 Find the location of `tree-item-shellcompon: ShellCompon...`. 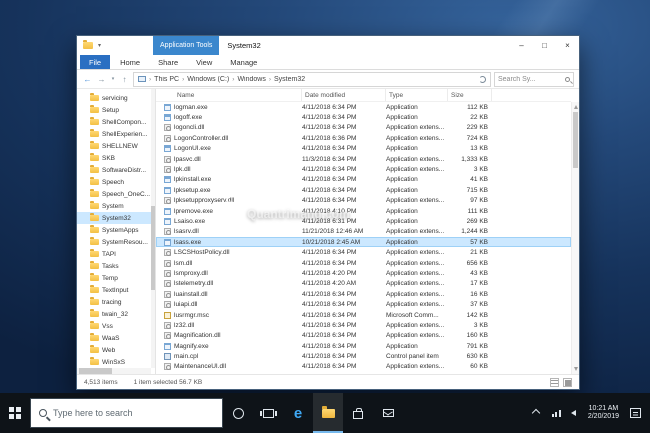

tree-item-shellcompon: ShellCompon... is located at coordinates (116, 122).